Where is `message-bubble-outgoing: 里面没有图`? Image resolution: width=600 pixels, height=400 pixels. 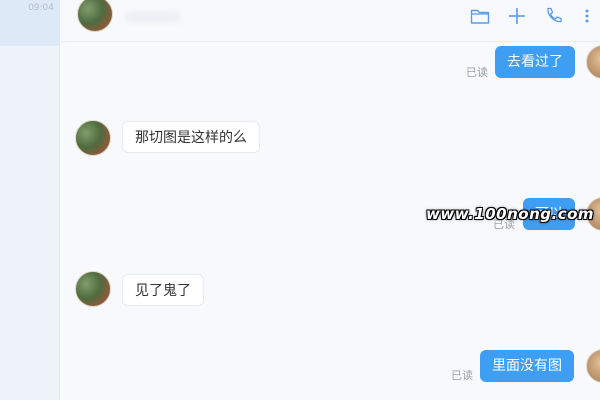 message-bubble-outgoing: 里面没有图 is located at coordinates (527, 366).